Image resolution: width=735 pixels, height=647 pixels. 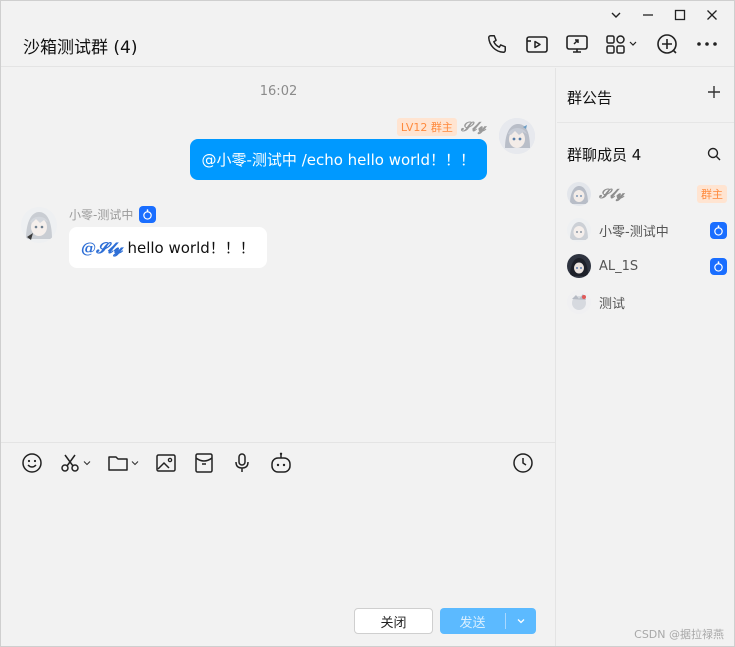 I want to click on chat-header: 沙箱测试群 (4), so click(x=367, y=46).